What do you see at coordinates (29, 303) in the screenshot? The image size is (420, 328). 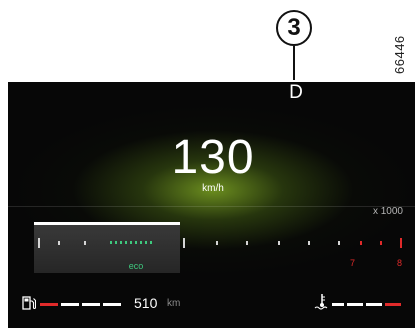 I see `fuel-pump-icon` at bounding box center [29, 303].